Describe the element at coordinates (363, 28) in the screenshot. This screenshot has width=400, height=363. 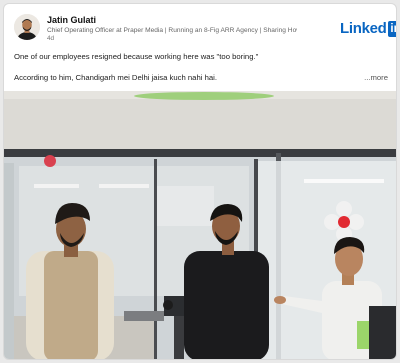
I see `linkedin-wordmark: Linked` at that location.